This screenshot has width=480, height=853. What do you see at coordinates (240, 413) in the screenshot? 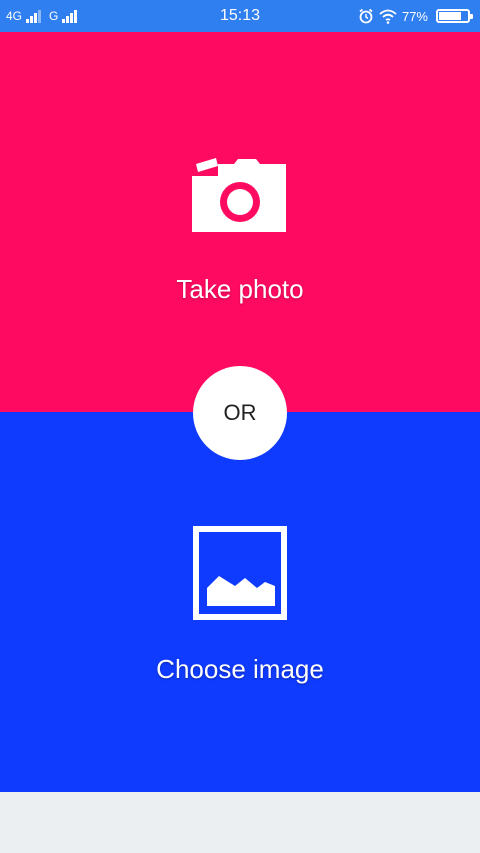
I see `or-divider-badge: OR` at bounding box center [240, 413].